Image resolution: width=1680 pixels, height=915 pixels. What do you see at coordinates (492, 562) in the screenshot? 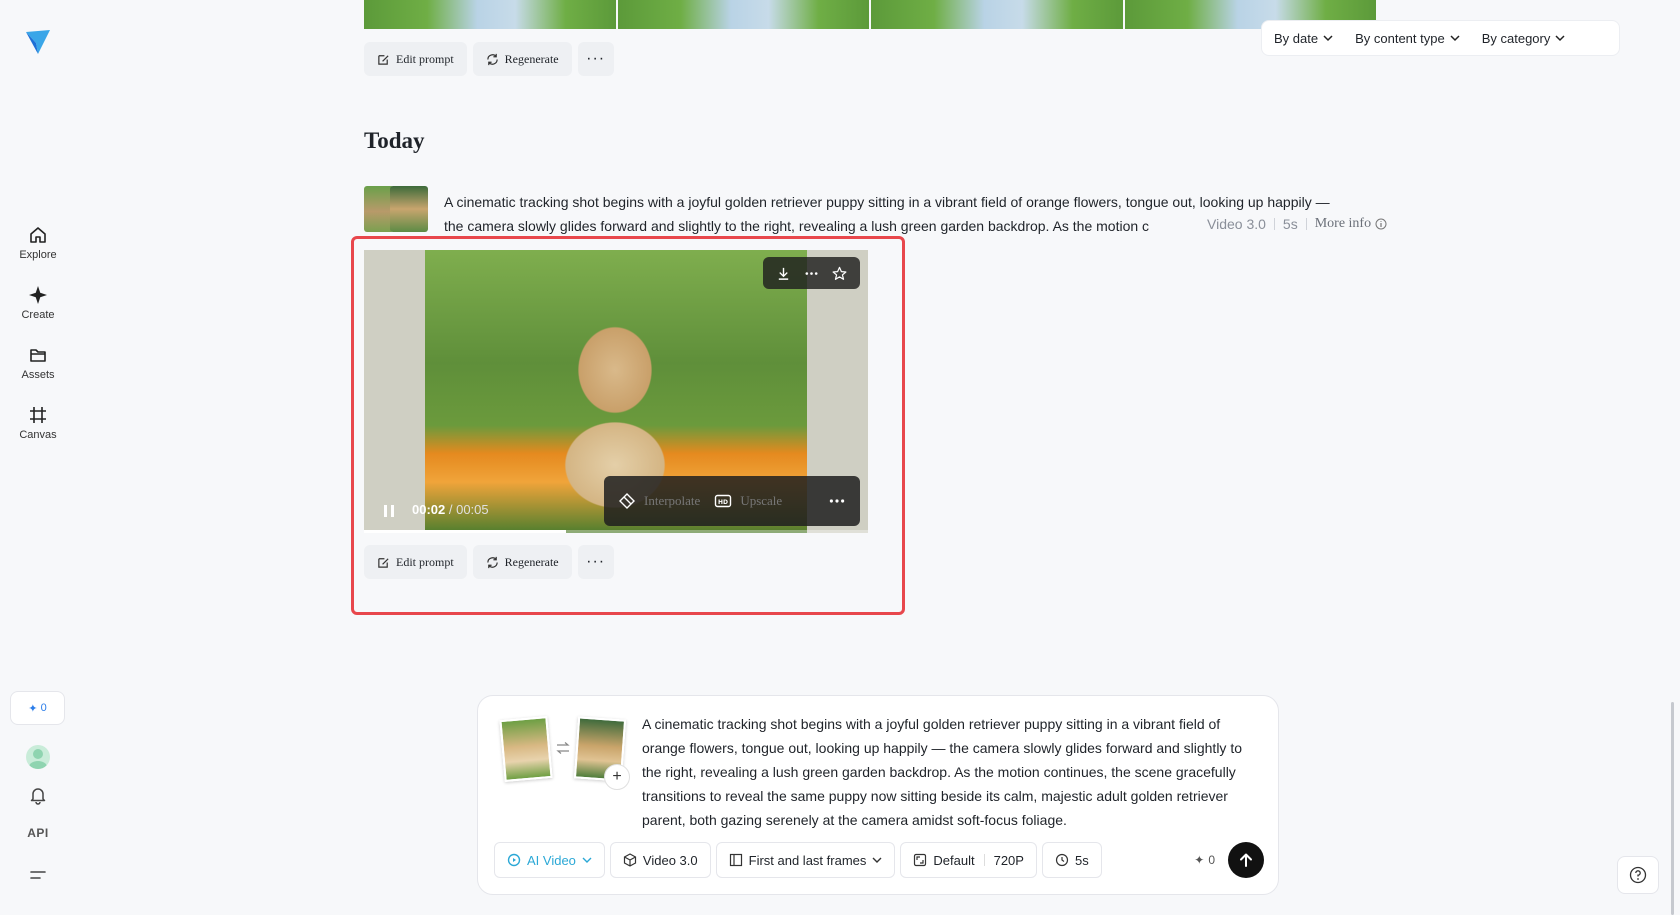
I see `refresh-icon` at bounding box center [492, 562].